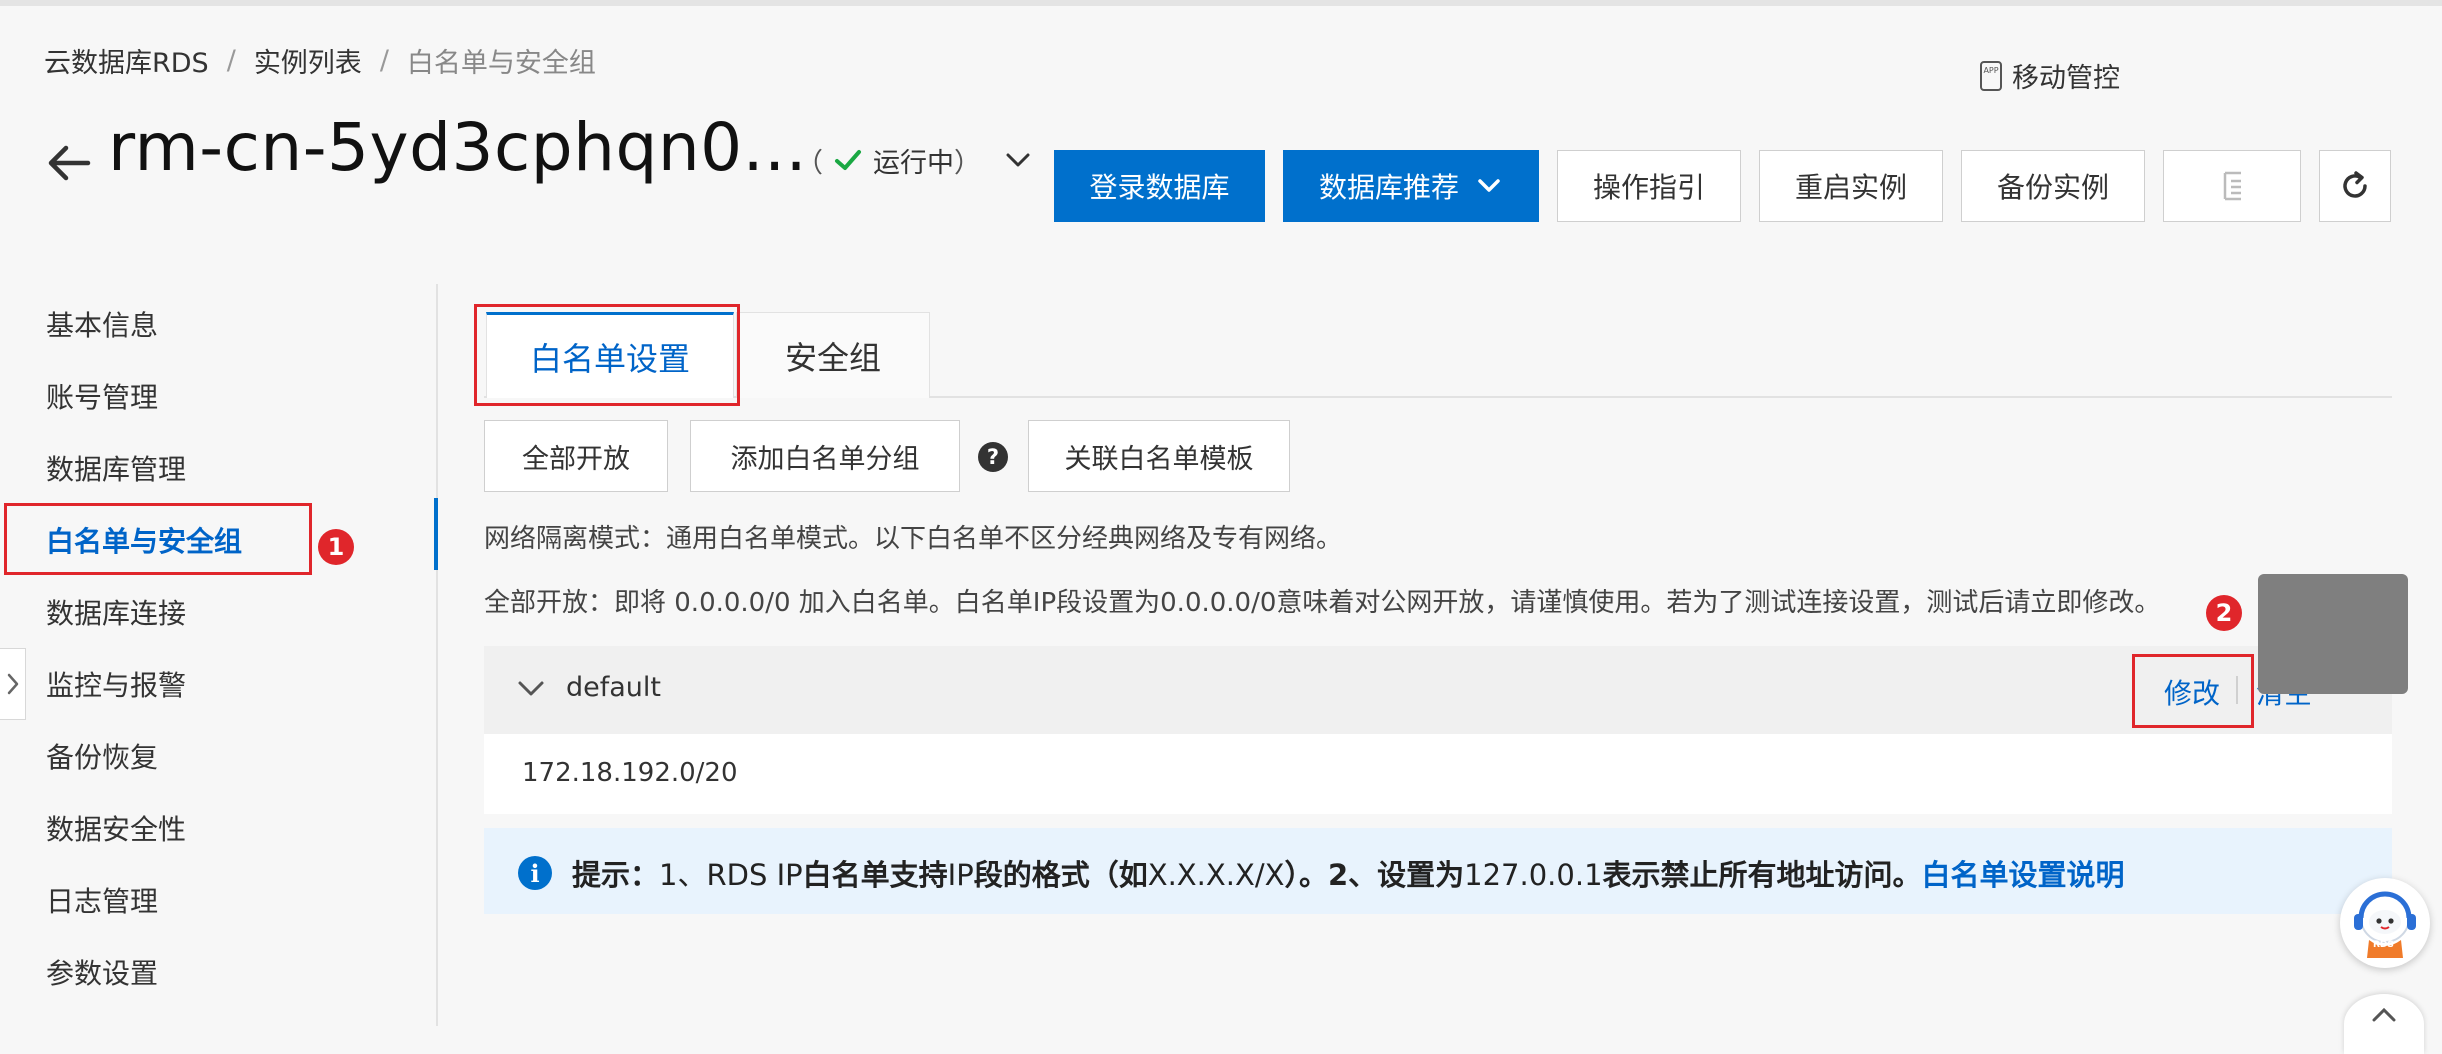 The height and width of the screenshot is (1054, 2442). I want to click on tip-part-7: 127.0.0.1, so click(1533, 875).